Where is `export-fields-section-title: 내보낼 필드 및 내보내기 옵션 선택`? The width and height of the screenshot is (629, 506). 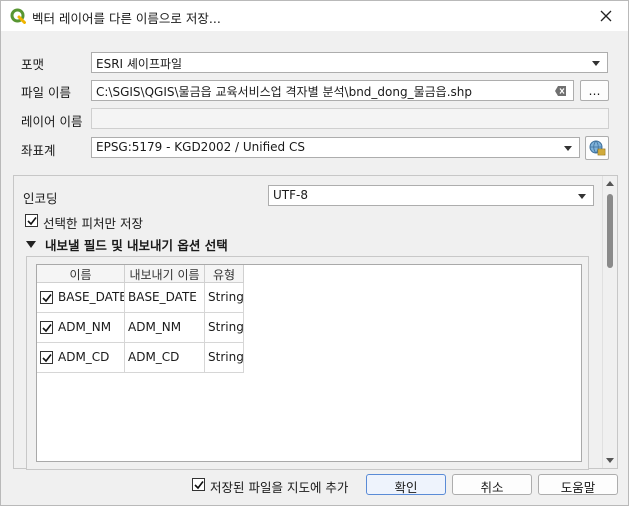
export-fields-section-title: 내보낼 필드 및 내보내기 옵션 선택 is located at coordinates (136, 244).